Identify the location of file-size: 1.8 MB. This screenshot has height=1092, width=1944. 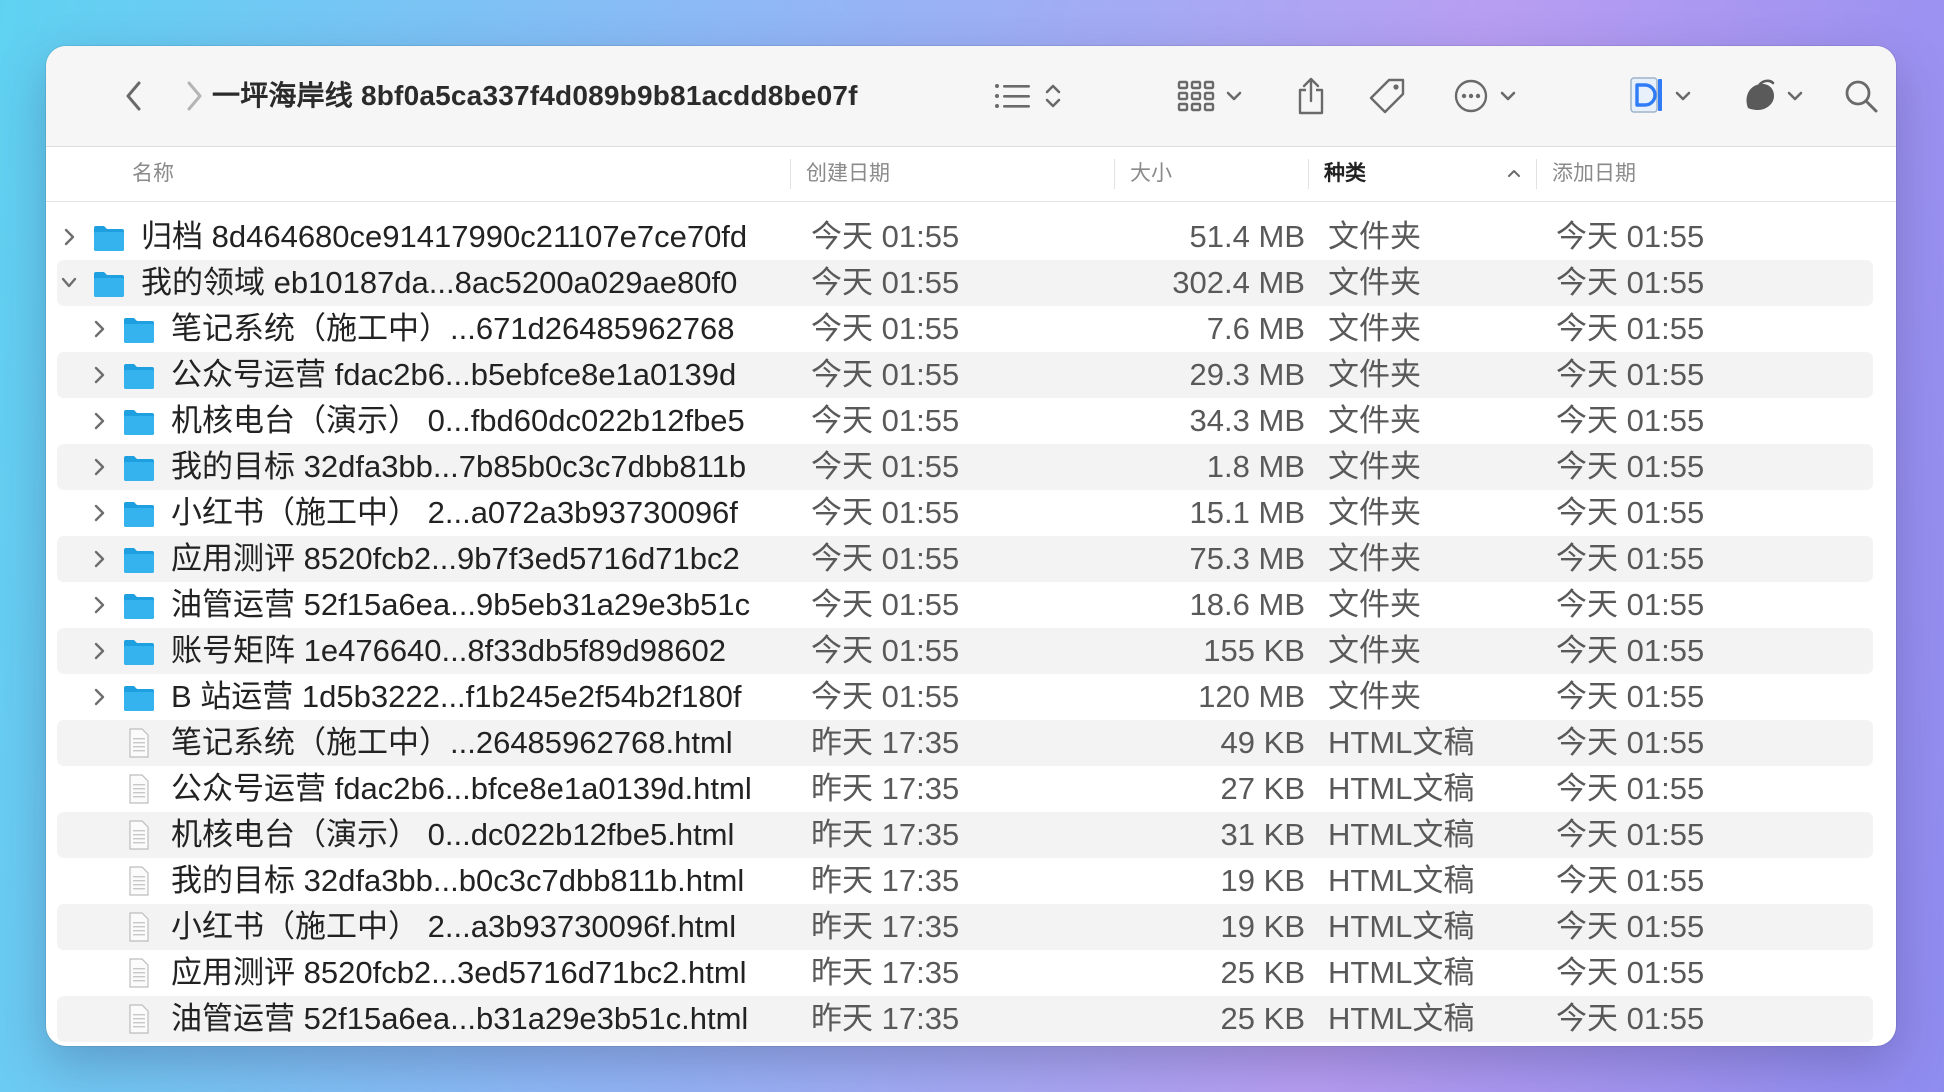
(1255, 466).